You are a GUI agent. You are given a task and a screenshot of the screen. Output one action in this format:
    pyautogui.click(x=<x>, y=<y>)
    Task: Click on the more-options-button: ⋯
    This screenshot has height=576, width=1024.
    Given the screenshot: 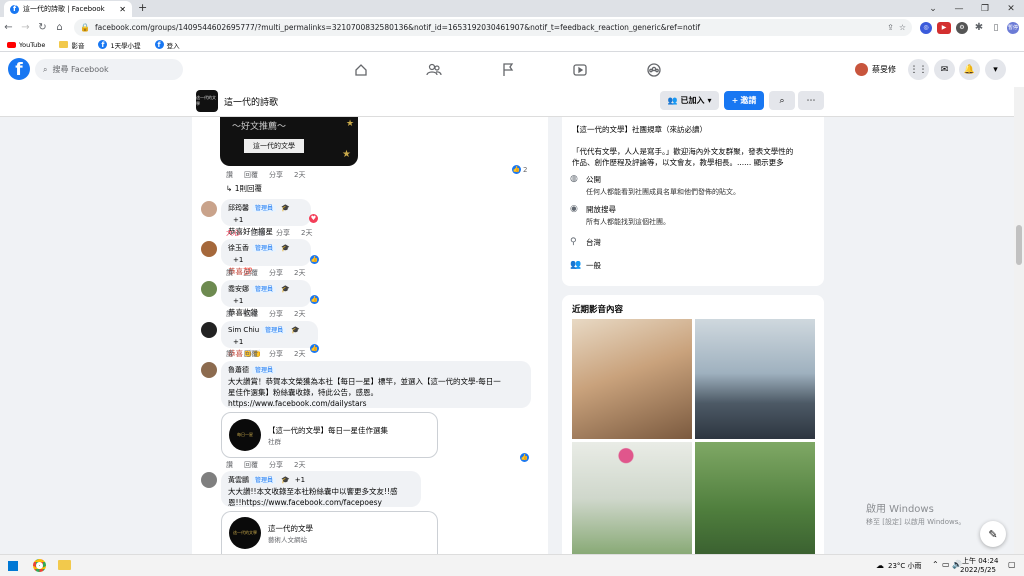 What is the action you would take?
    pyautogui.click(x=811, y=100)
    